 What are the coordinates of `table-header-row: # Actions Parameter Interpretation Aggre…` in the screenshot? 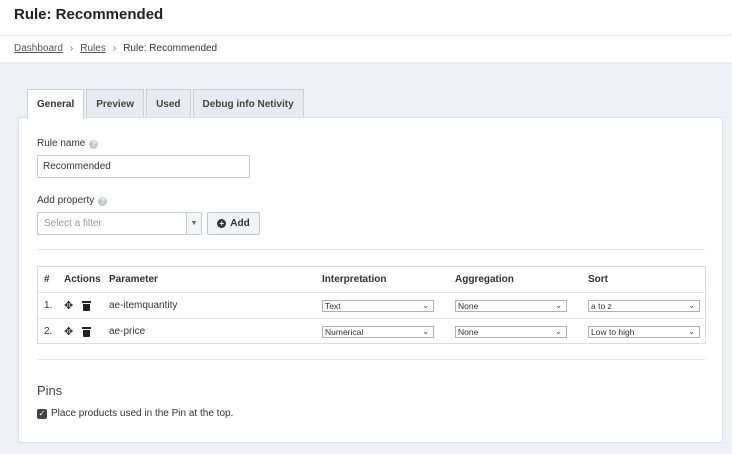 It's located at (371, 279).